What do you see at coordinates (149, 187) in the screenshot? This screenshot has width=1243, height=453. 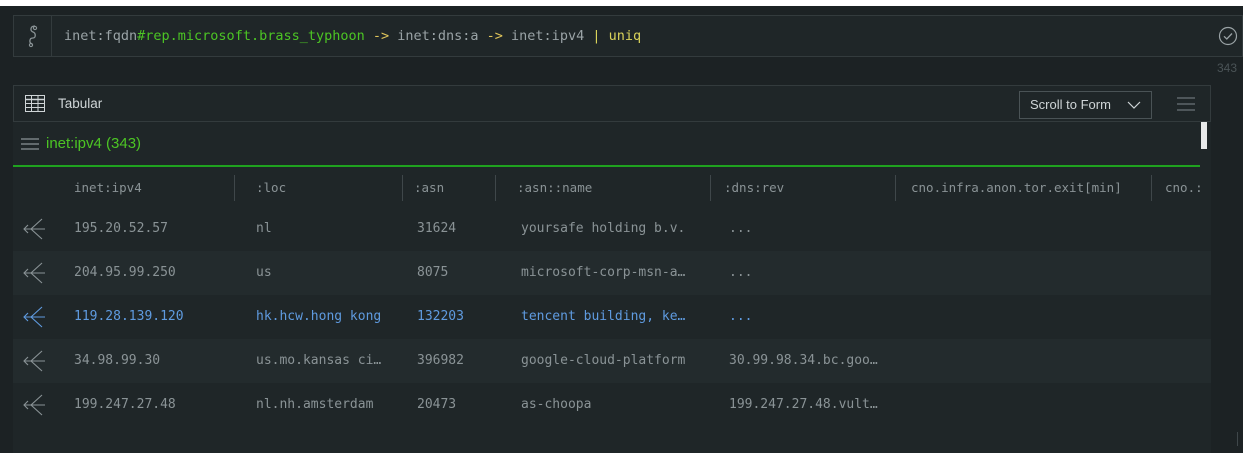 I see `column-header-ipv4: inet:ipv4` at bounding box center [149, 187].